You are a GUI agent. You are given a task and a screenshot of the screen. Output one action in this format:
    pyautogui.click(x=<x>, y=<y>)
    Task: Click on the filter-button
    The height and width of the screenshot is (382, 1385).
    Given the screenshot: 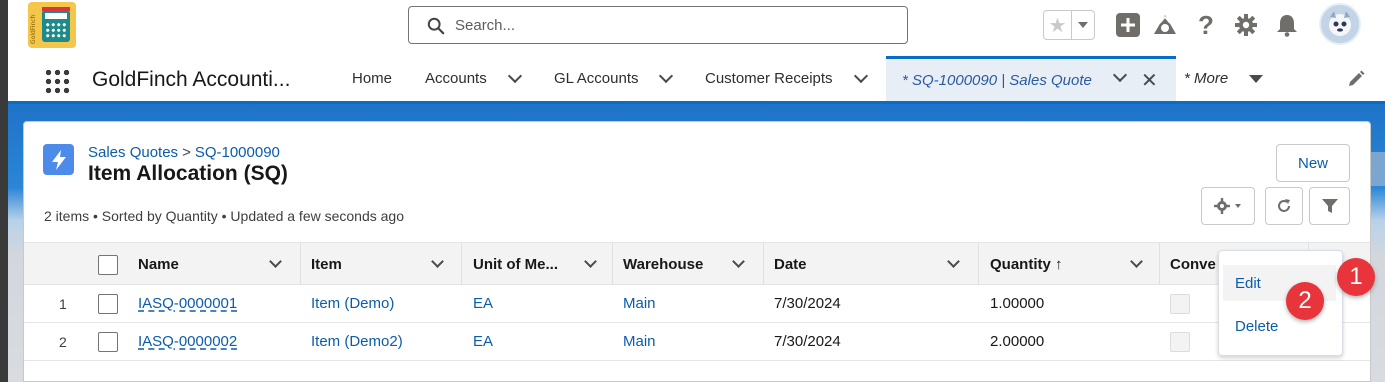 What is the action you would take?
    pyautogui.click(x=1329, y=206)
    